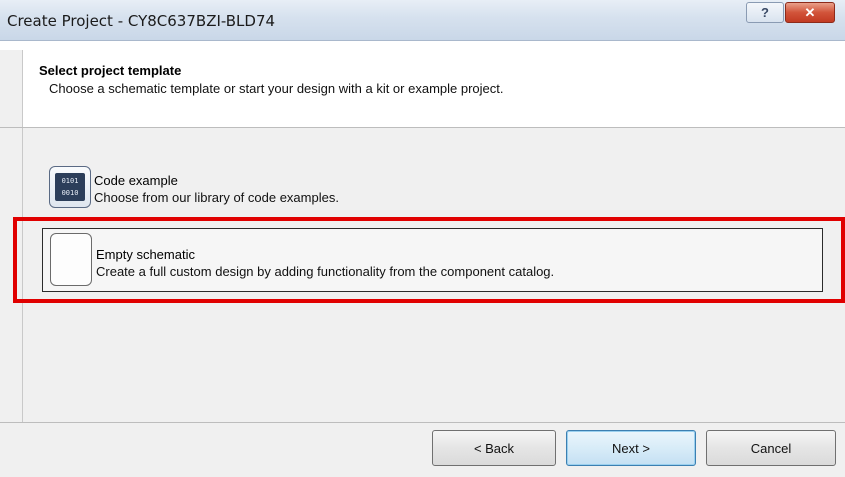 The height and width of the screenshot is (477, 845). I want to click on option-title: Code example, so click(136, 180).